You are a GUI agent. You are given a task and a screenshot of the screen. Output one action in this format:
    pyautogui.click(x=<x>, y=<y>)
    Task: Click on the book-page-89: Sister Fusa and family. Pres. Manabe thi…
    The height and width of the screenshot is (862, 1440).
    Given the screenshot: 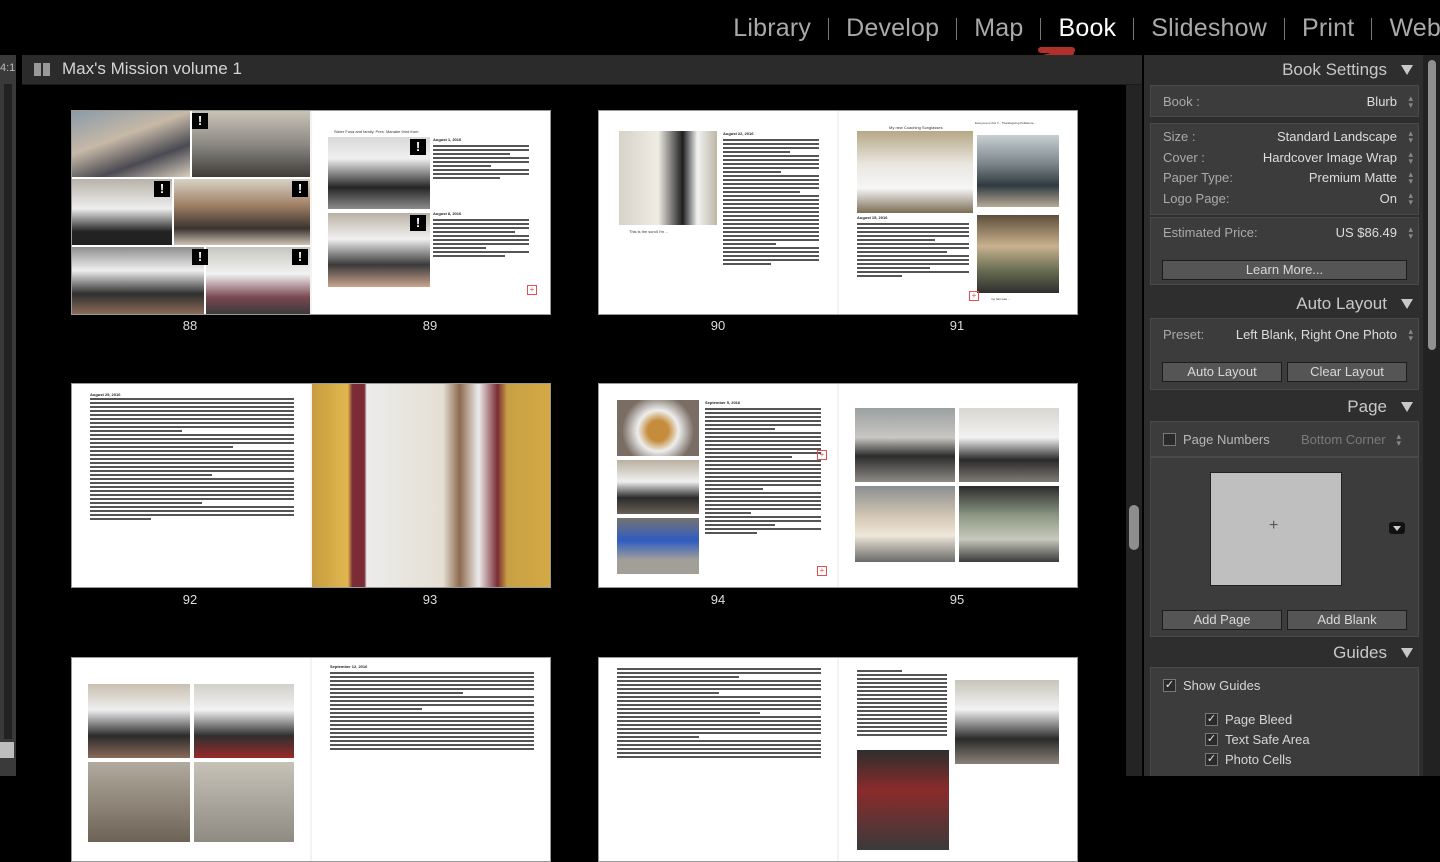 What is the action you would take?
    pyautogui.click(x=431, y=212)
    